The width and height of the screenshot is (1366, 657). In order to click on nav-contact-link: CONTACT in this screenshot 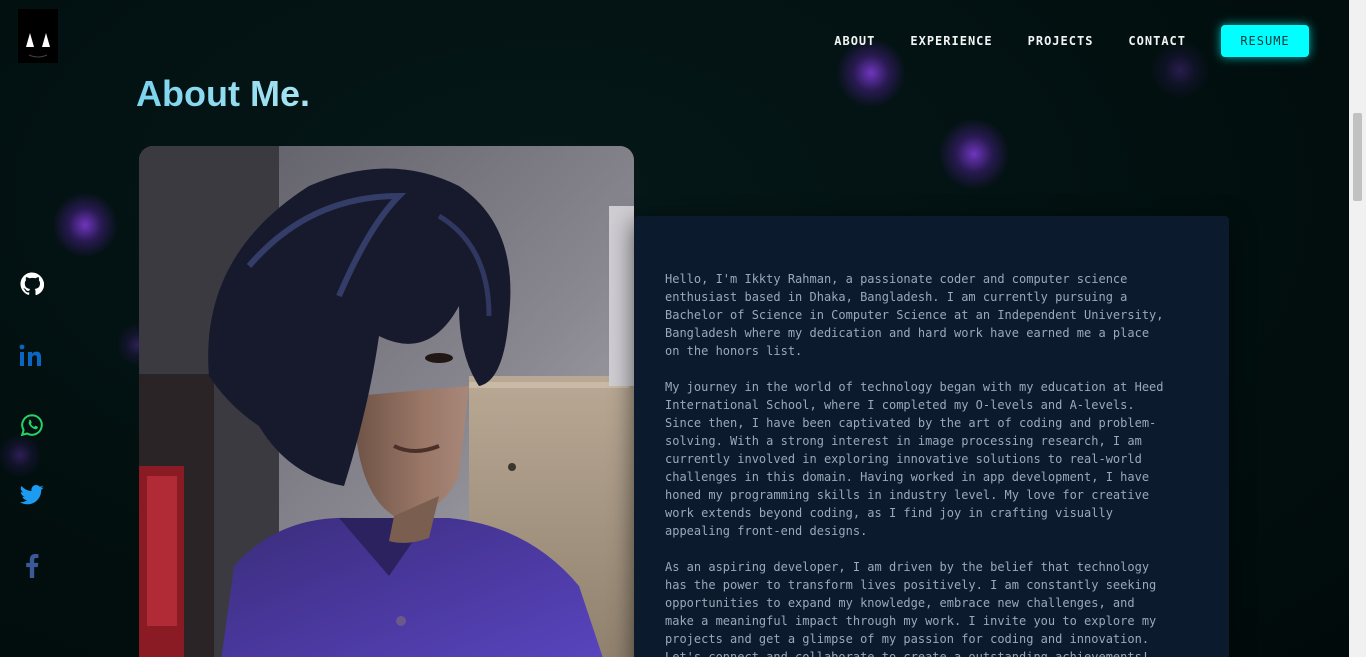, I will do `click(1157, 41)`.